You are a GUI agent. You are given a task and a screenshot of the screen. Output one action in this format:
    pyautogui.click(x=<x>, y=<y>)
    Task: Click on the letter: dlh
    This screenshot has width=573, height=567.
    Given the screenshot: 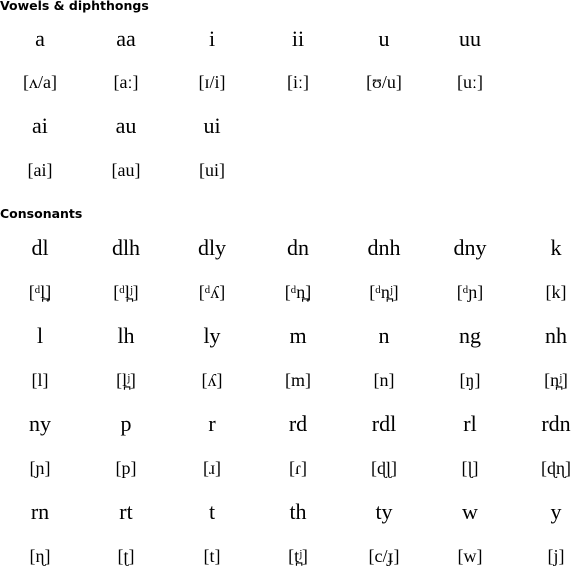 What is the action you would take?
    pyautogui.click(x=126, y=247)
    